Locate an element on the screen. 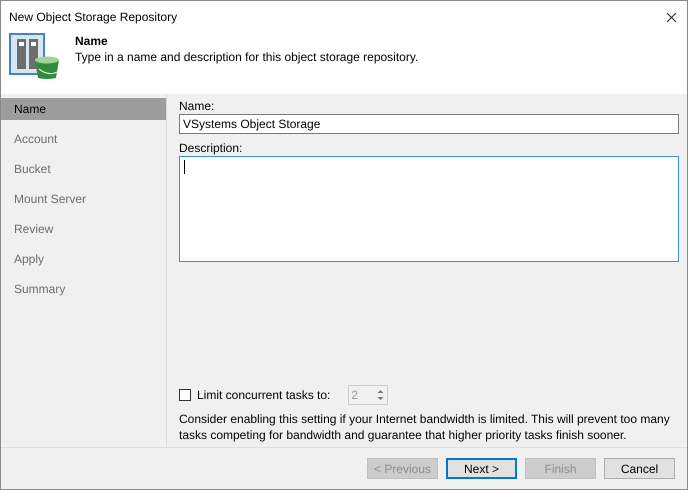  wizard-step: Review is located at coordinates (83, 229).